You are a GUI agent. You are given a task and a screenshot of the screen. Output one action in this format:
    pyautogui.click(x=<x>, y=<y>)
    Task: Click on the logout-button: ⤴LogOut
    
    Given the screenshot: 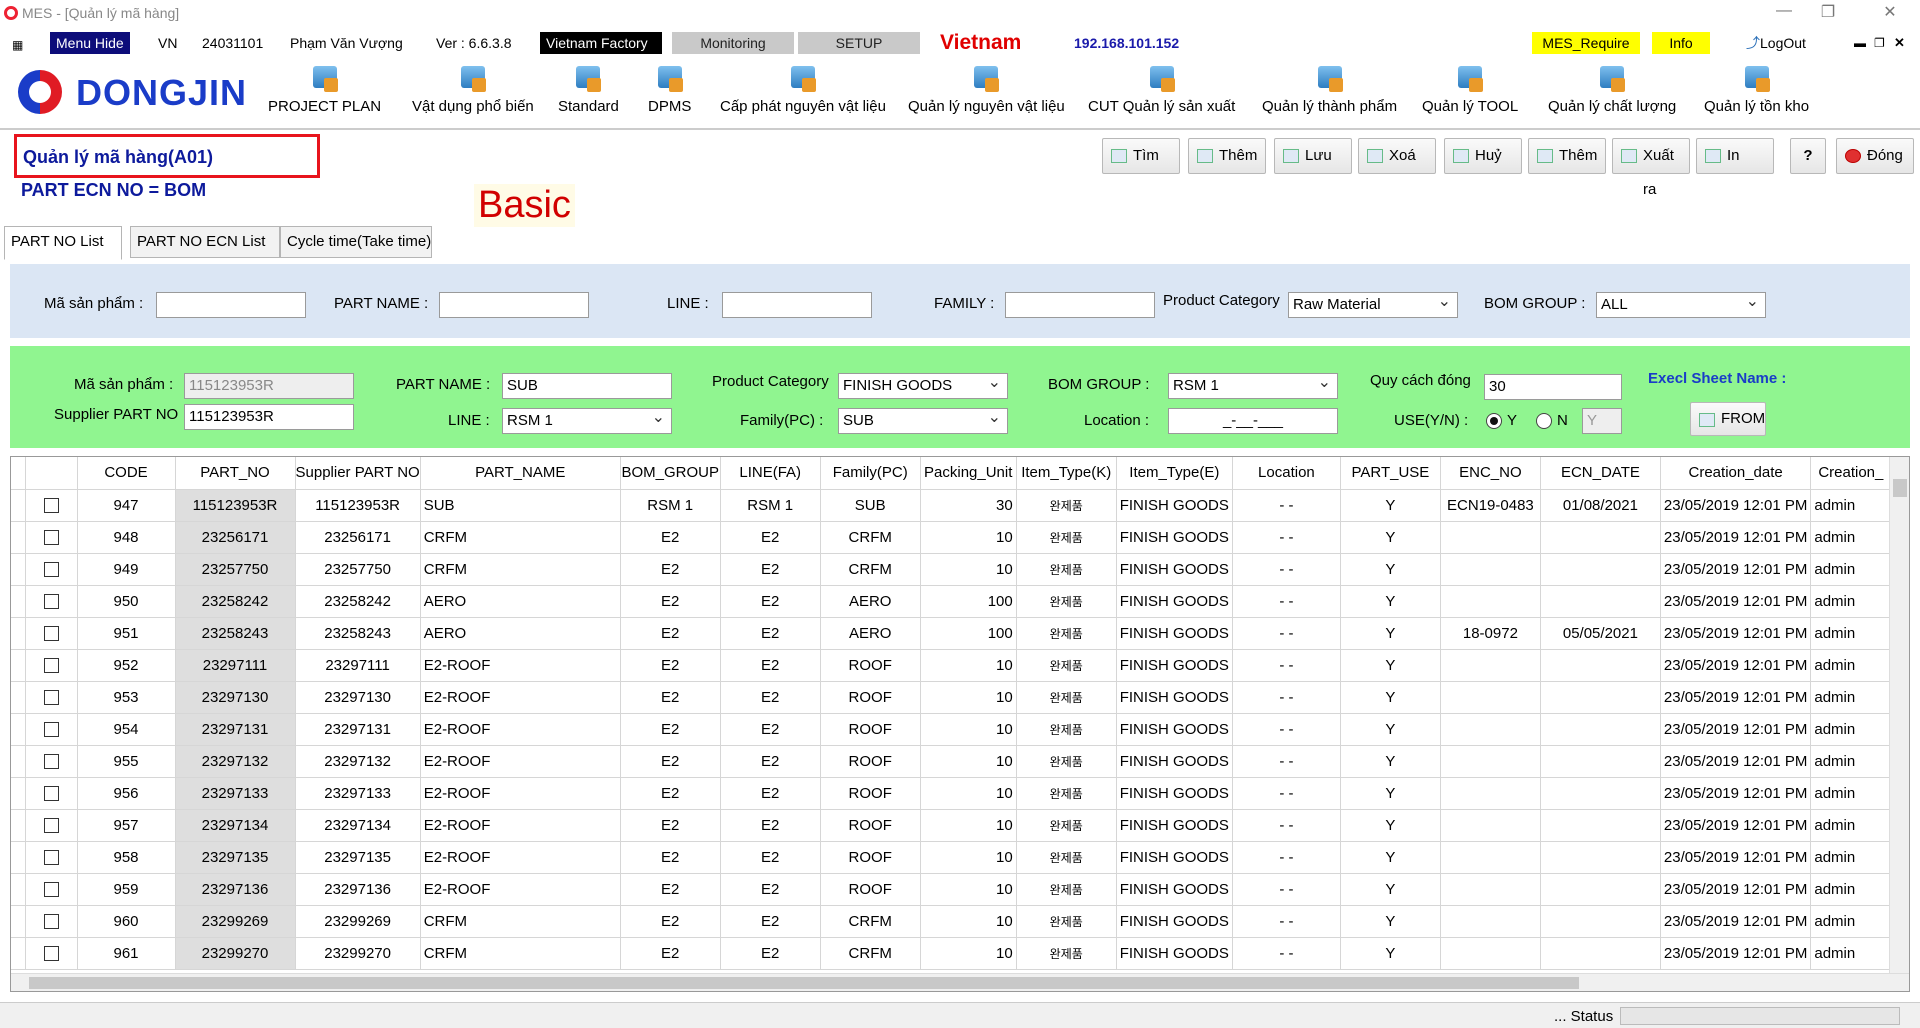 What is the action you would take?
    pyautogui.click(x=1776, y=43)
    